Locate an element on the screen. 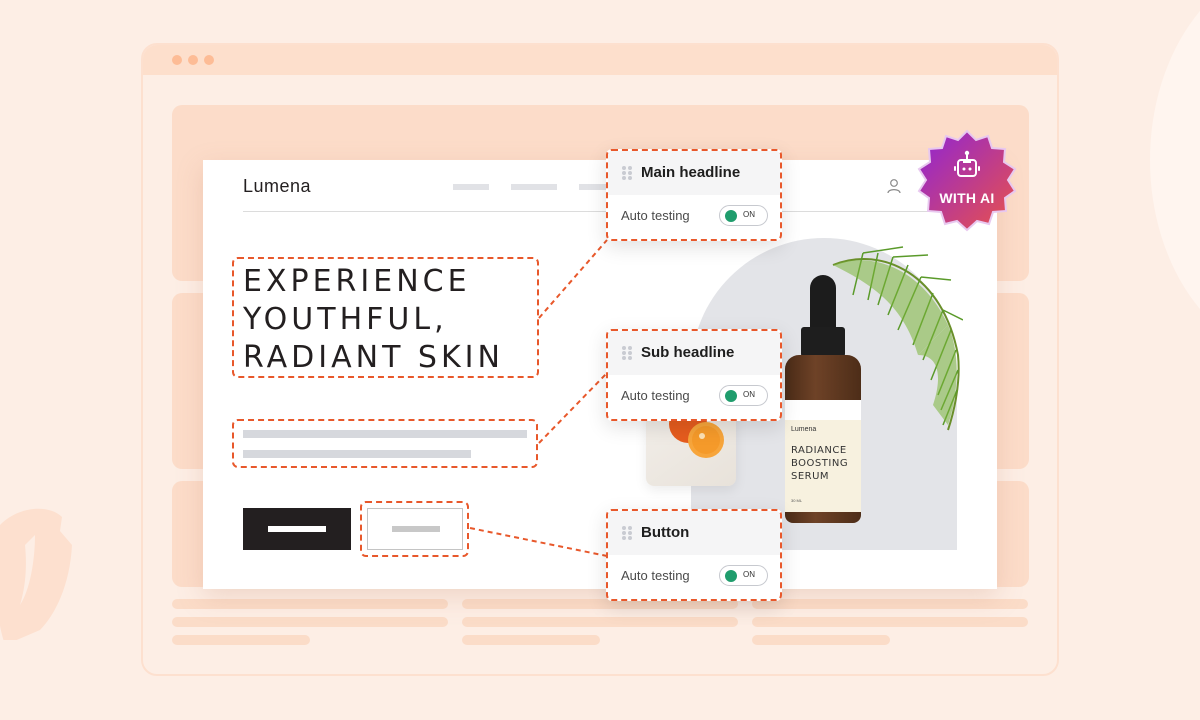 This screenshot has height=720, width=1200. decorative-arc is located at coordinates (1175, 180).